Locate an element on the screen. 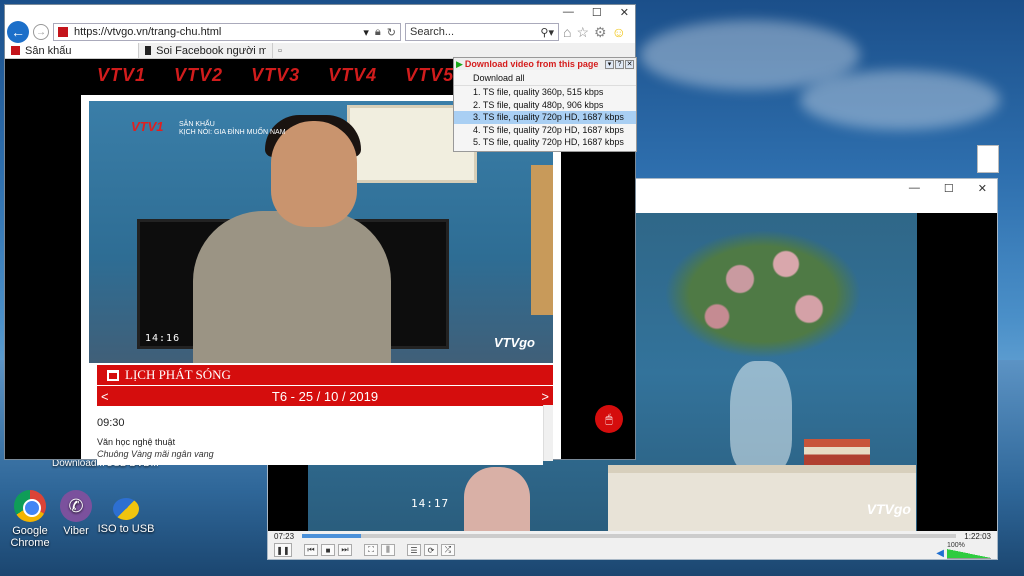  player-time-osd: 14:17 is located at coordinates (430, 503).